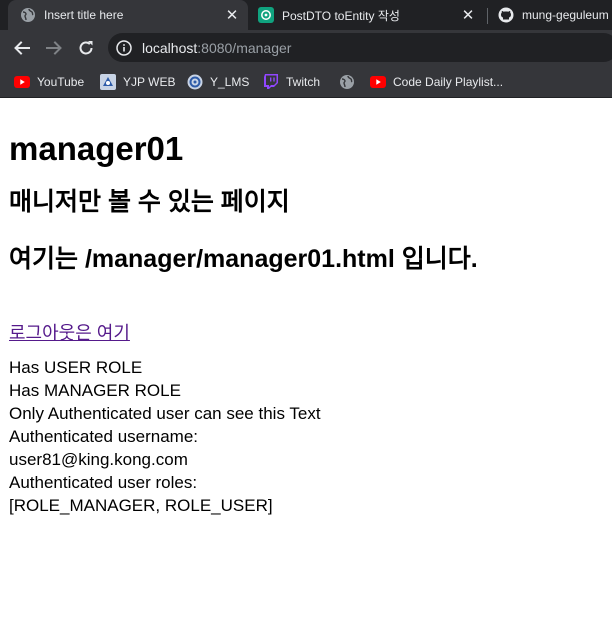  What do you see at coordinates (565, 15) in the screenshot?
I see `tab-label: mung-geguleum` at bounding box center [565, 15].